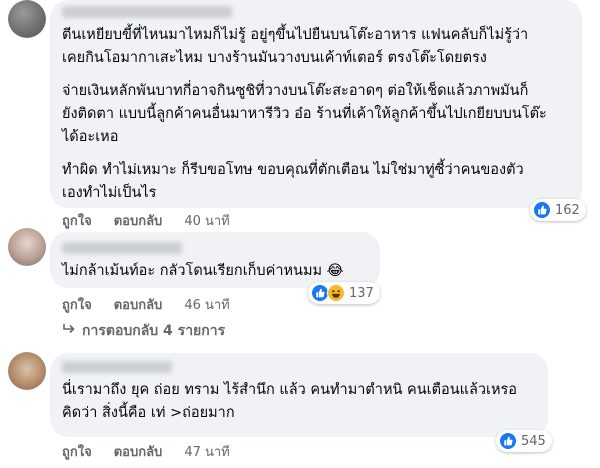 This screenshot has height=468, width=600. Describe the element at coordinates (153, 331) in the screenshot. I see `view-replies-label: การตอบกลับ 4 รายการ` at that location.